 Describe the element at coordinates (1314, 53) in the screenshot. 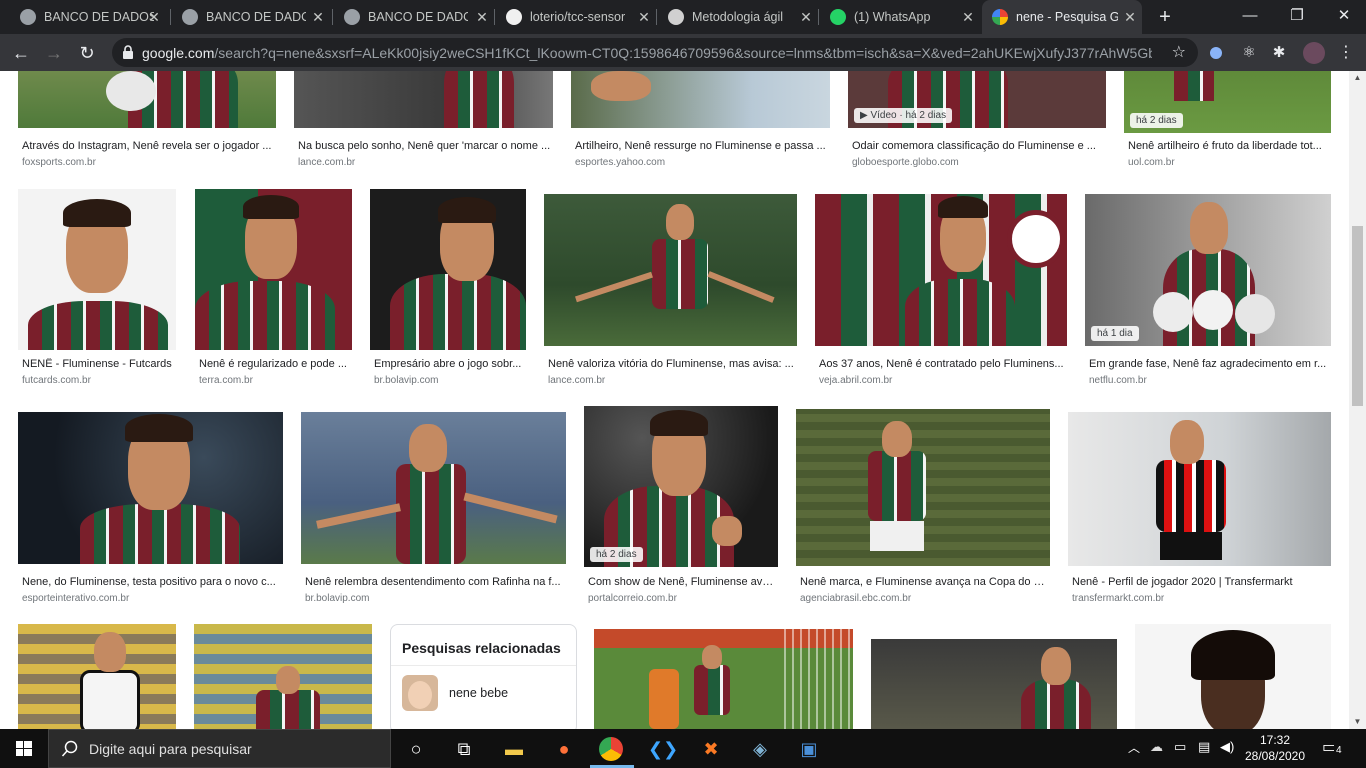

I see `profile-avatar` at that location.